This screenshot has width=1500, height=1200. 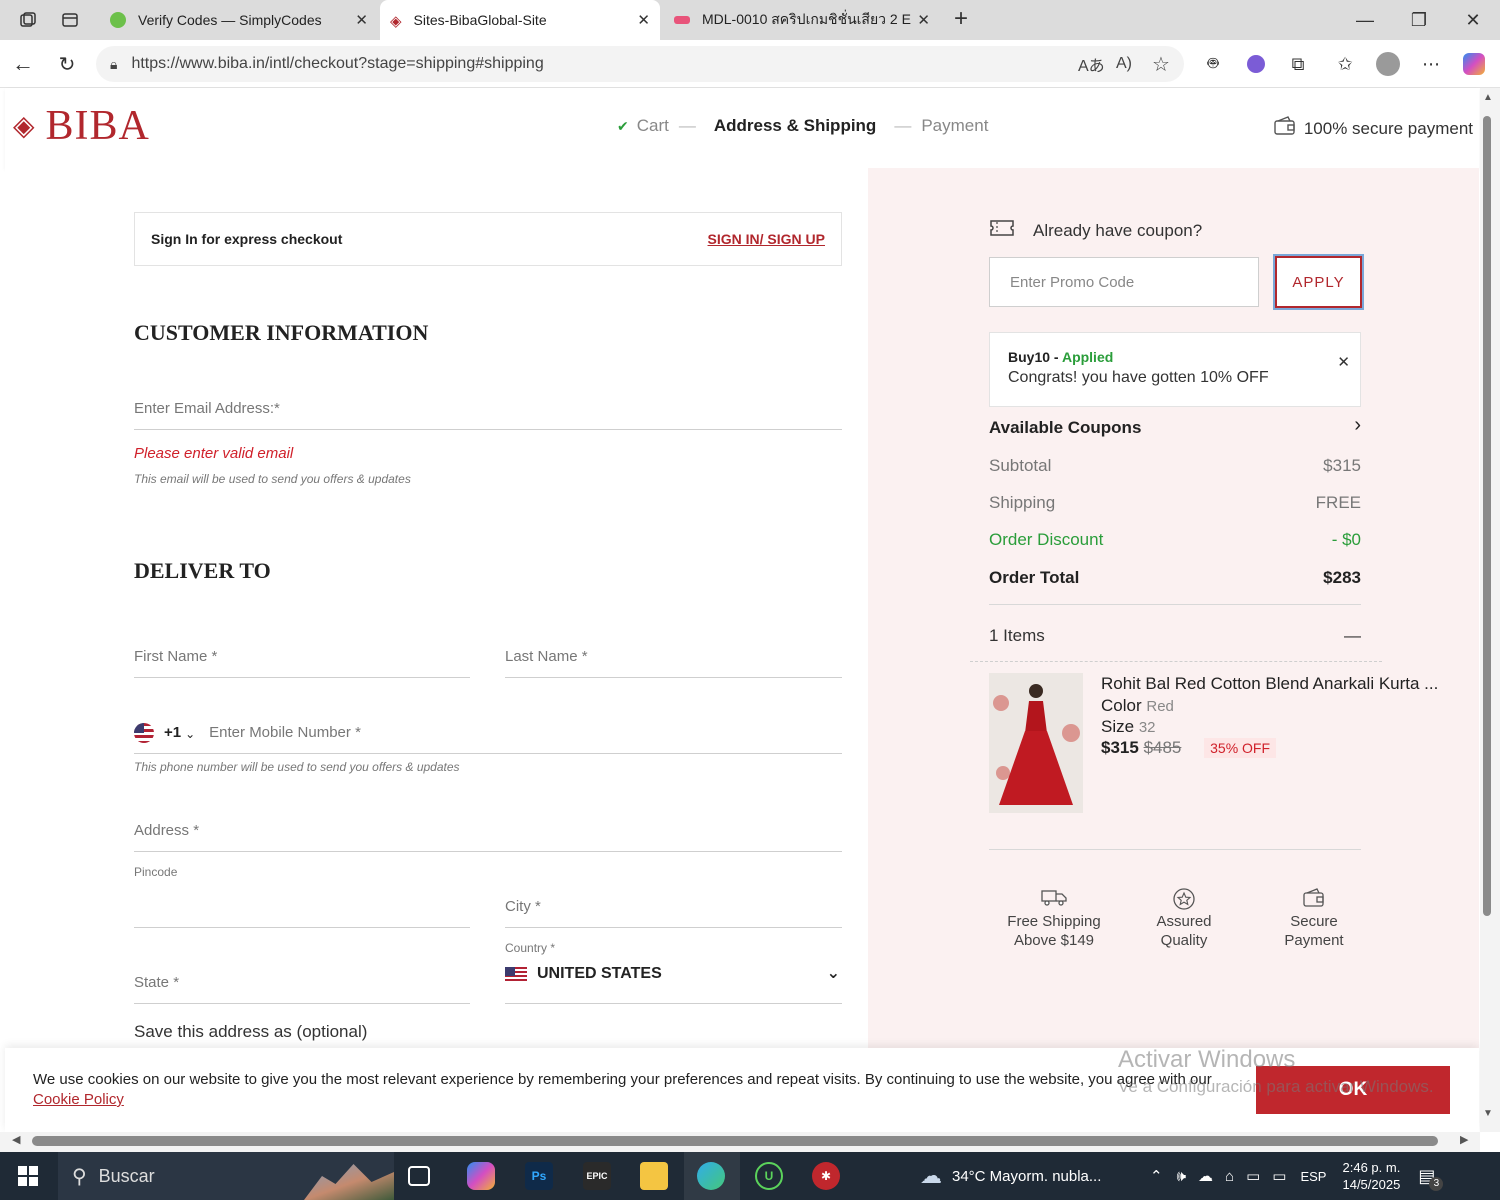 I want to click on wallet-icon, so click(x=1314, y=900).